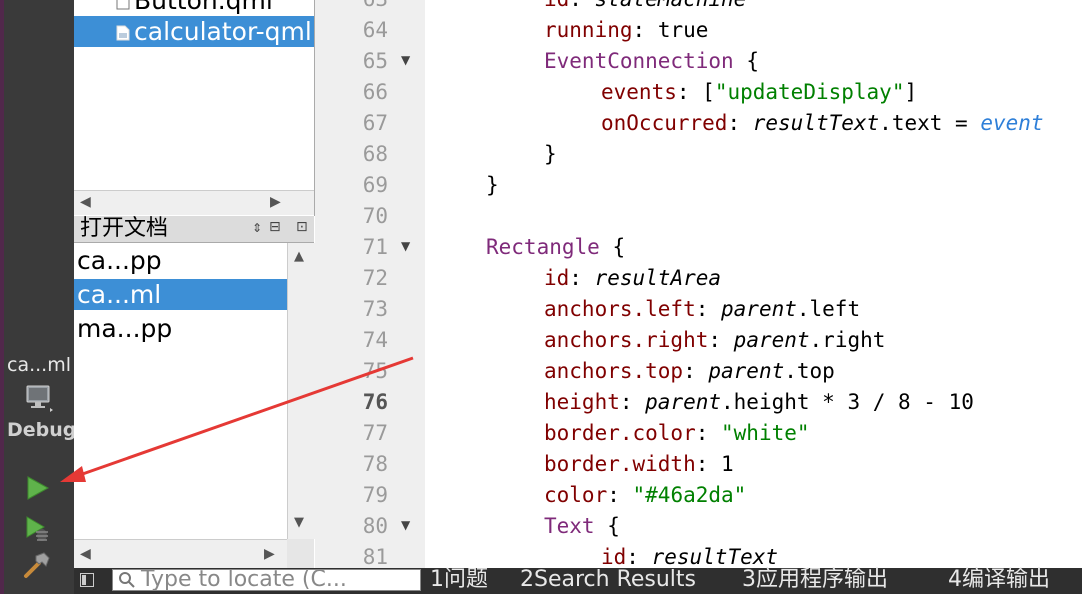 The width and height of the screenshot is (1082, 594). What do you see at coordinates (127, 582) in the screenshot?
I see `search-icon` at bounding box center [127, 582].